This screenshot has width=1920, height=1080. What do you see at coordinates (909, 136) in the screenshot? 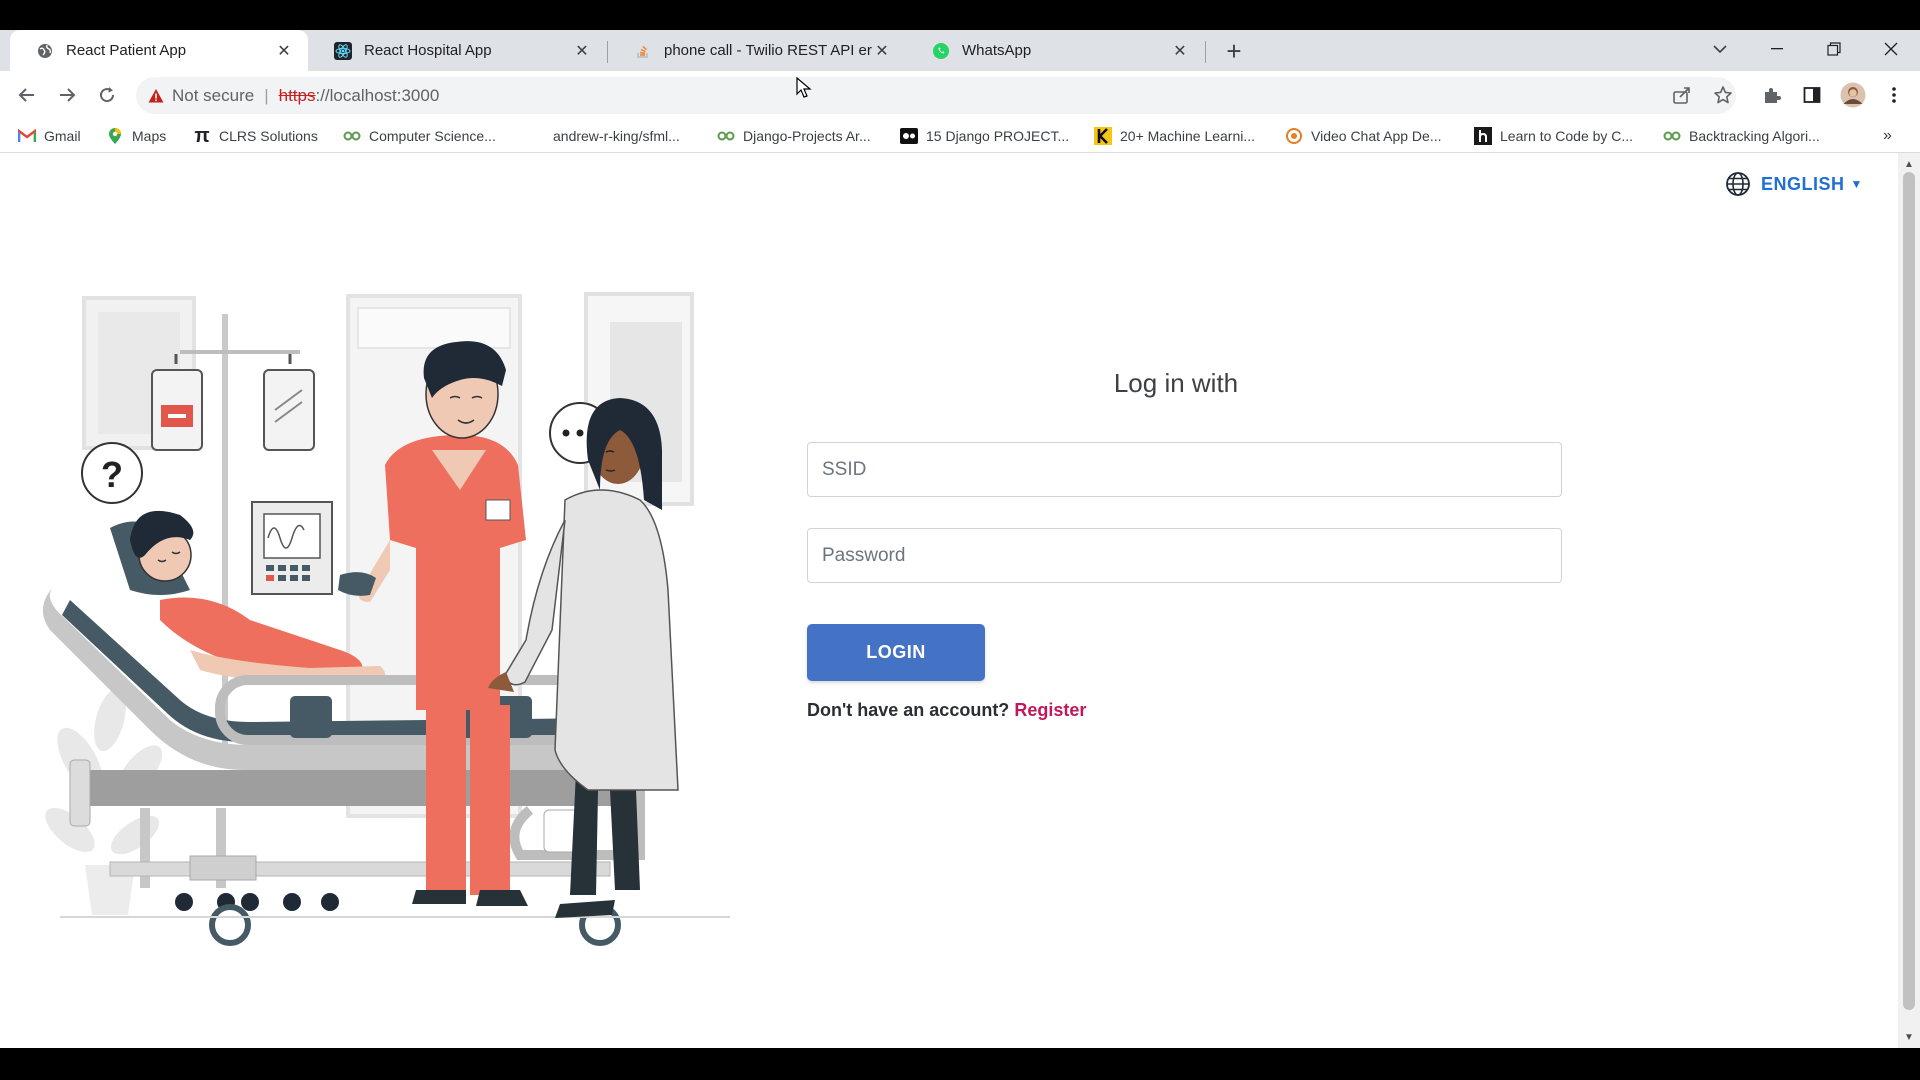
I see `video-icon` at bounding box center [909, 136].